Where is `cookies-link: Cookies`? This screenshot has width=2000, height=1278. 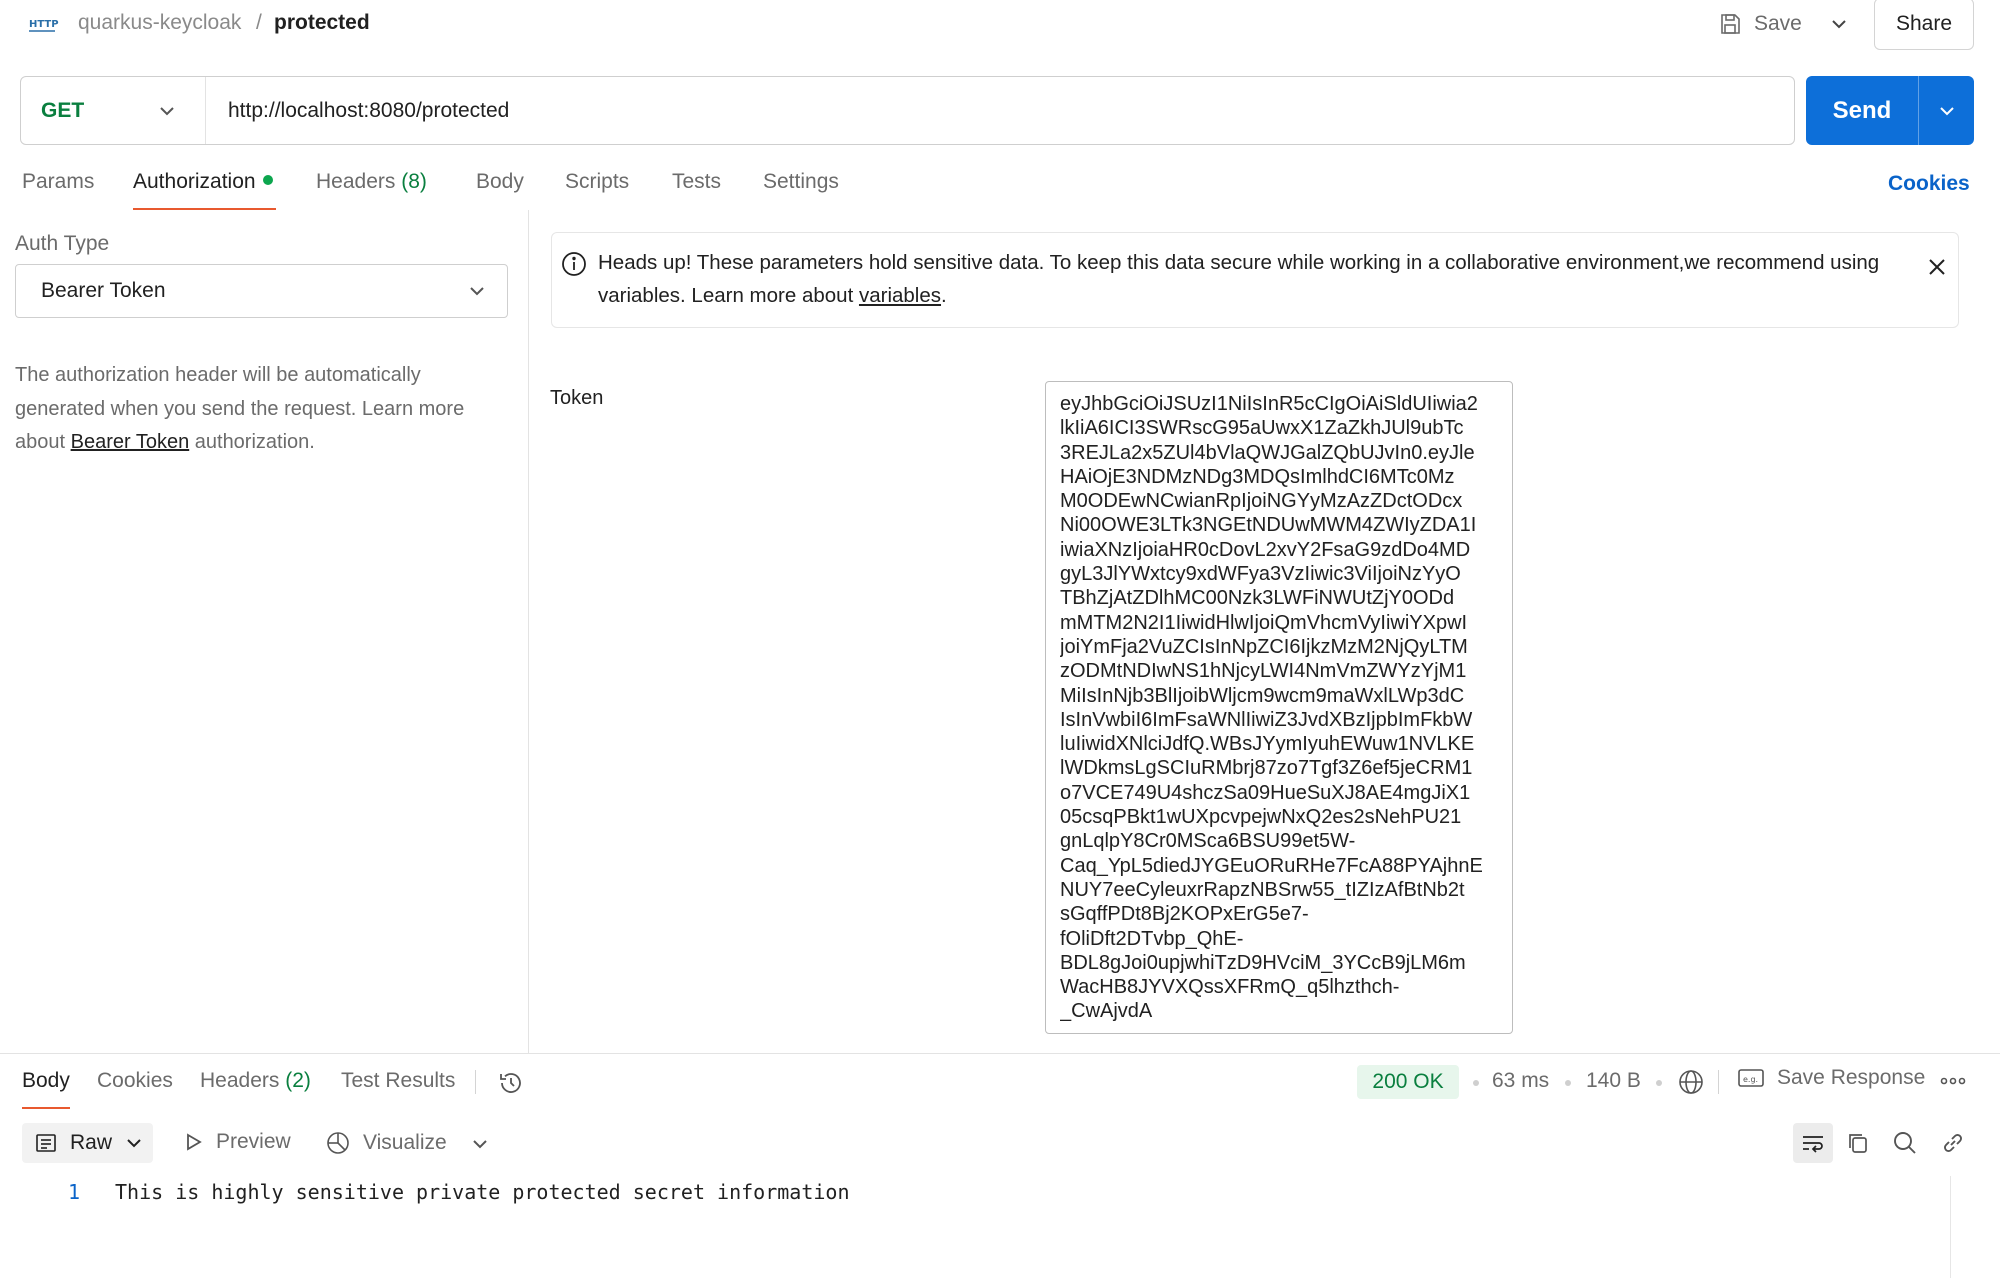 cookies-link: Cookies is located at coordinates (1929, 184).